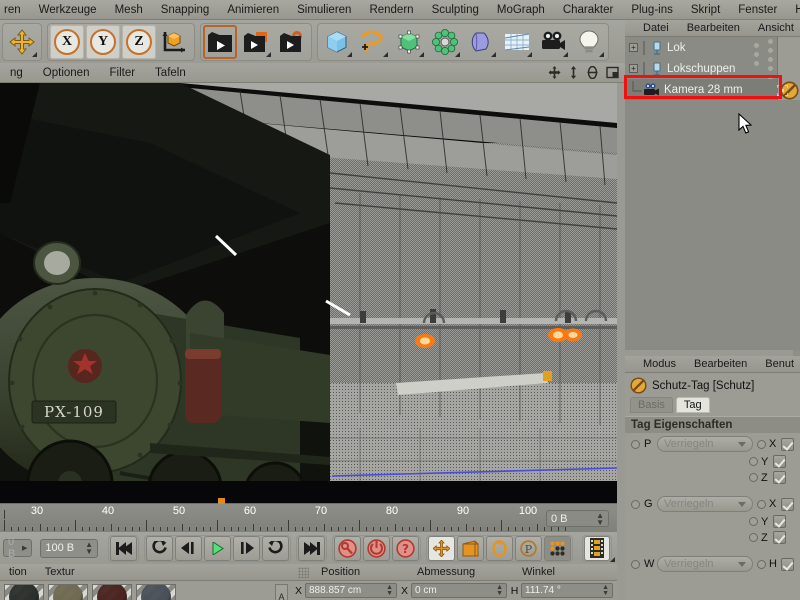  Describe the element at coordinates (775, 564) in the screenshot. I see `checkbox-rotation-h: H` at that location.